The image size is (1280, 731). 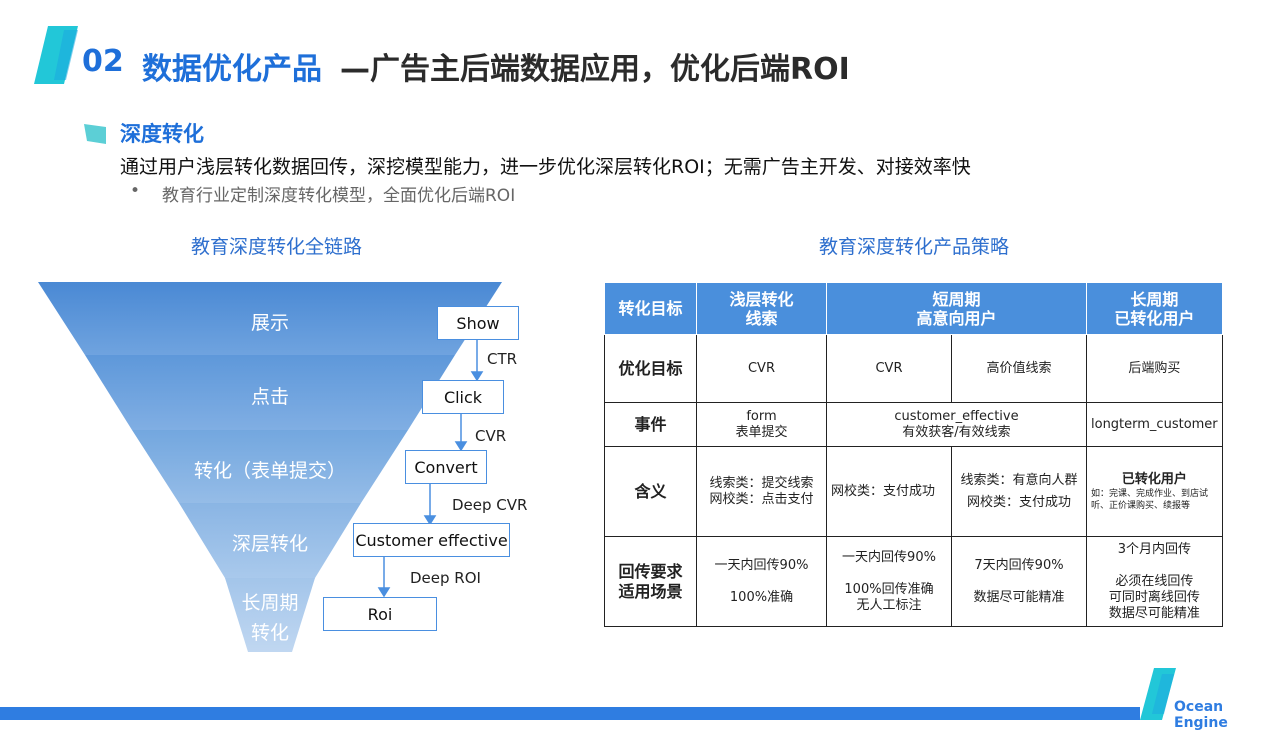 What do you see at coordinates (650, 308) in the screenshot?
I see `header-cell-goal: 转化目标` at bounding box center [650, 308].